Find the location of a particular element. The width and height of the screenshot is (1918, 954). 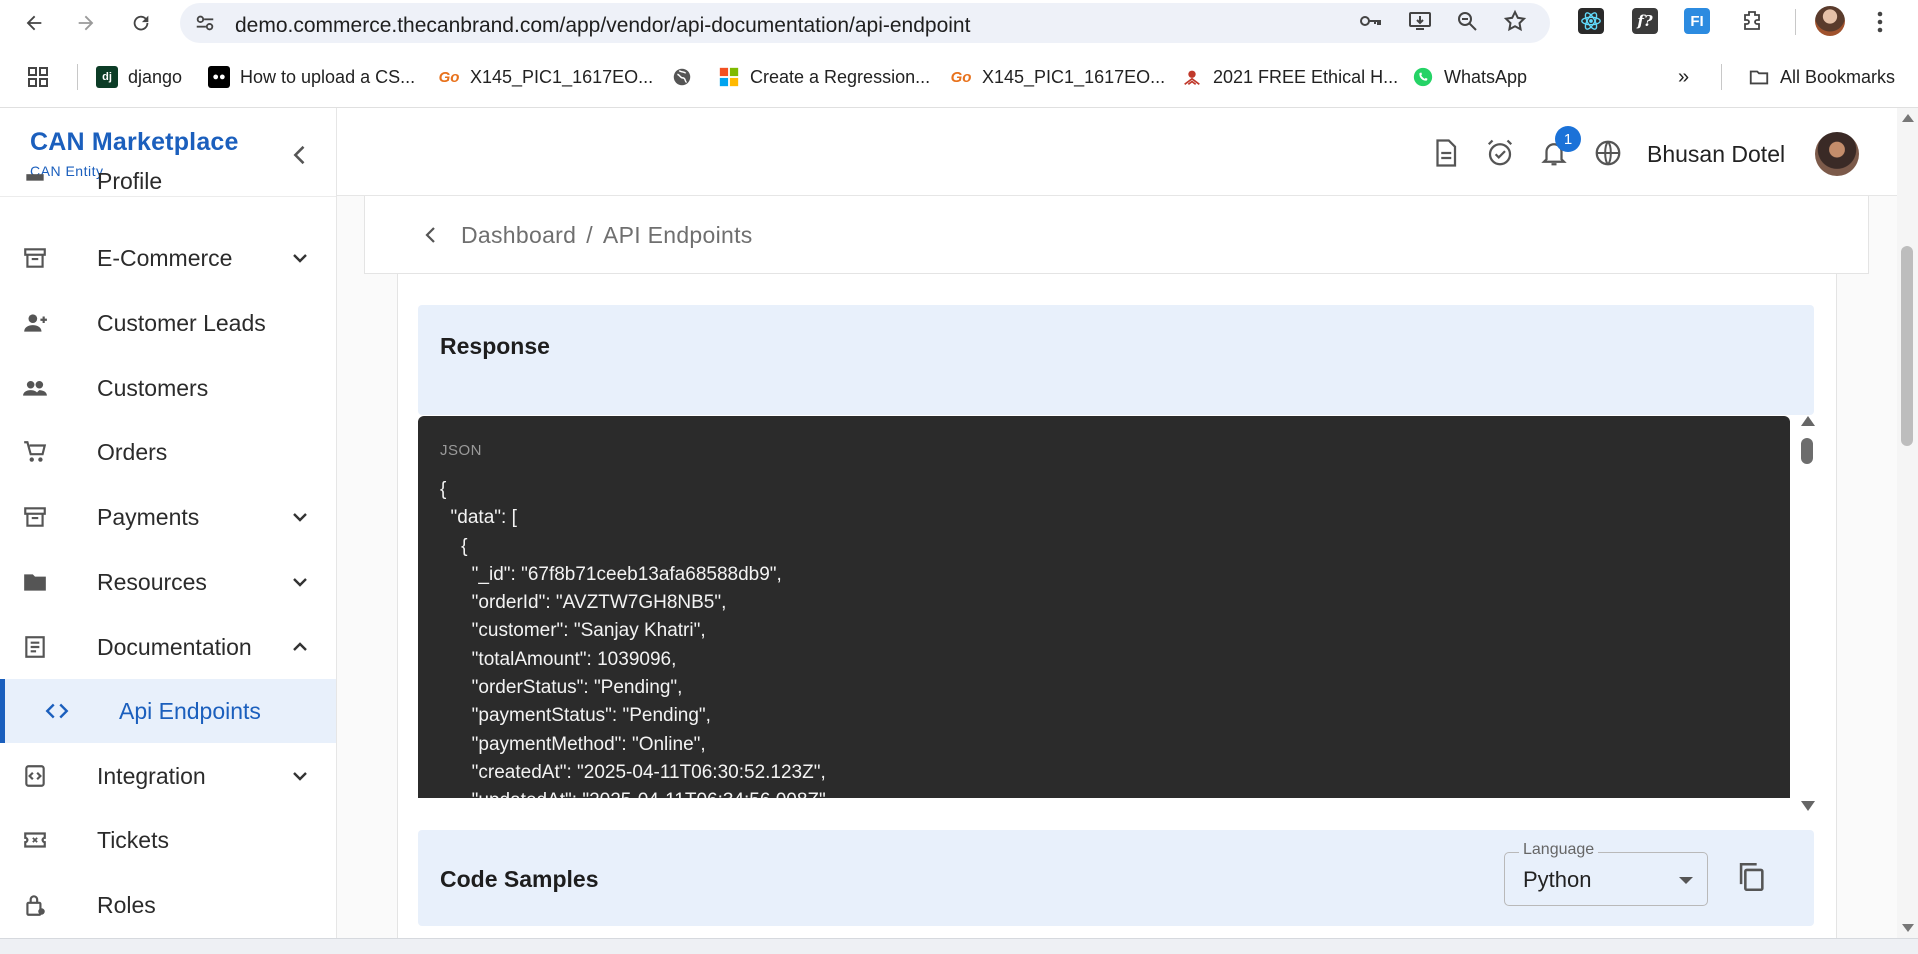

bookmarks-overflow-icon: » is located at coordinates (1683, 77).